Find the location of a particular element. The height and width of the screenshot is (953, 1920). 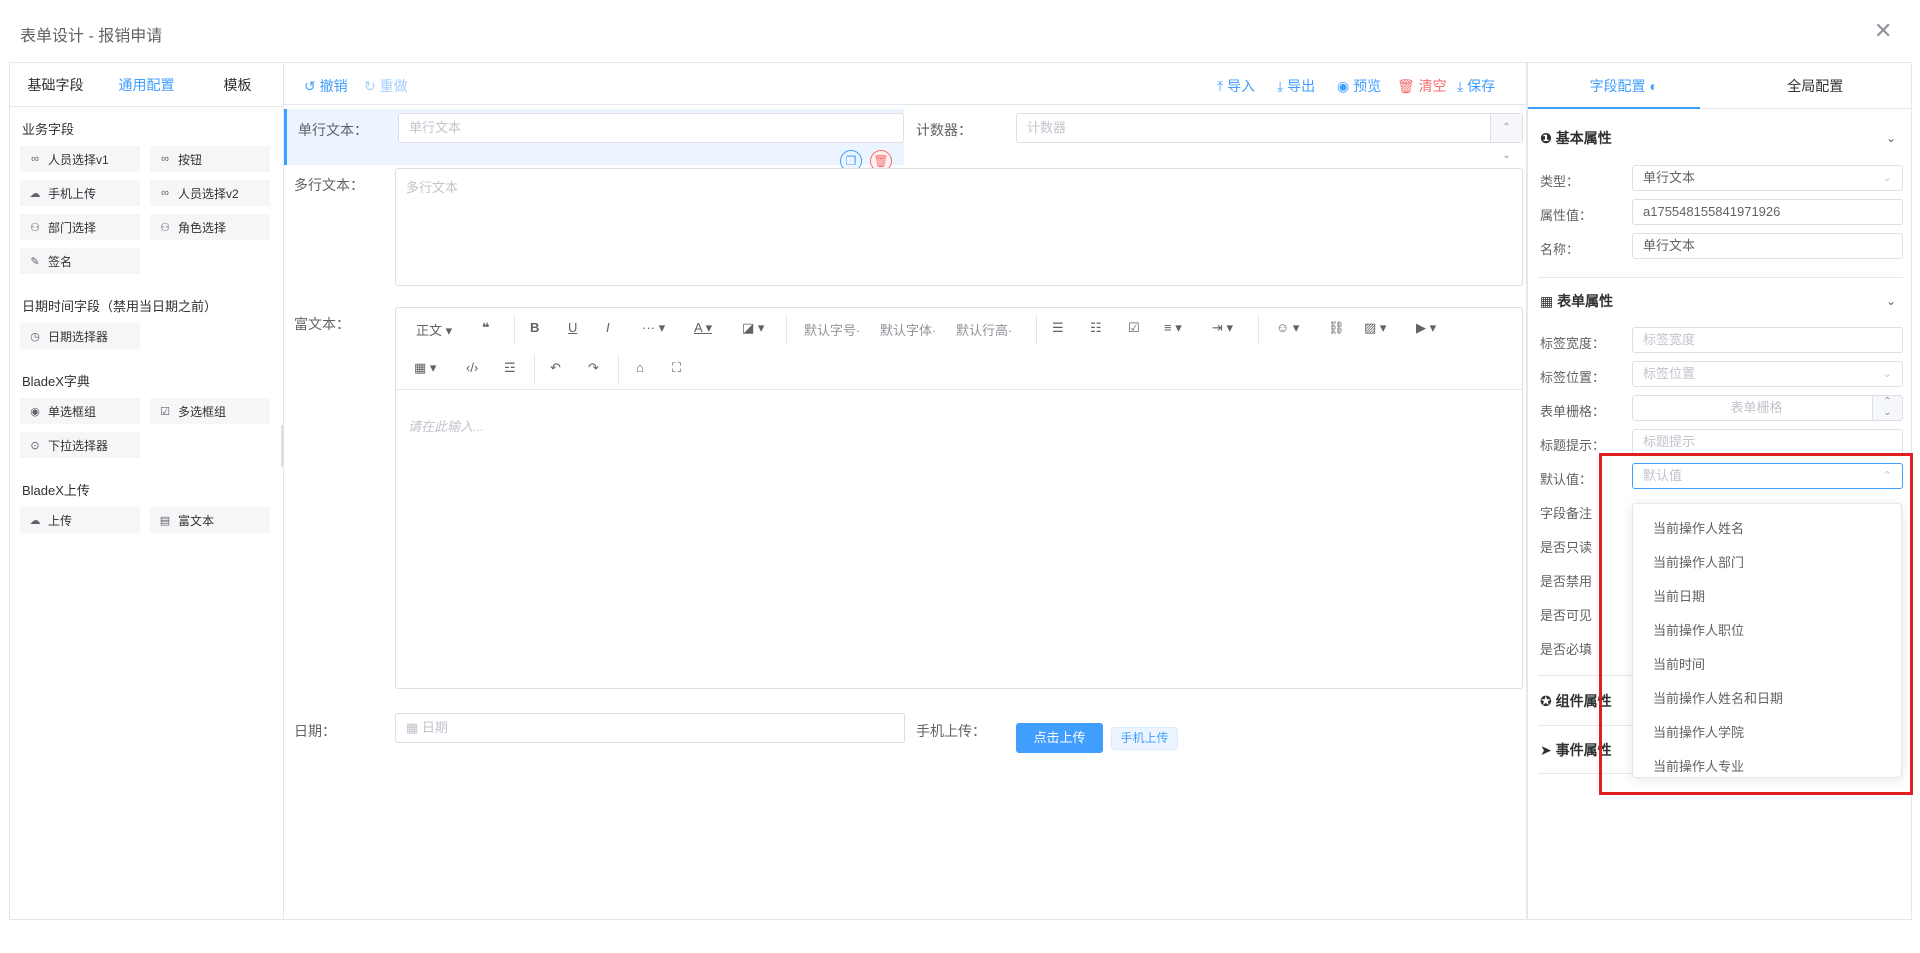

close-icon: ✕ is located at coordinates (1883, 31).